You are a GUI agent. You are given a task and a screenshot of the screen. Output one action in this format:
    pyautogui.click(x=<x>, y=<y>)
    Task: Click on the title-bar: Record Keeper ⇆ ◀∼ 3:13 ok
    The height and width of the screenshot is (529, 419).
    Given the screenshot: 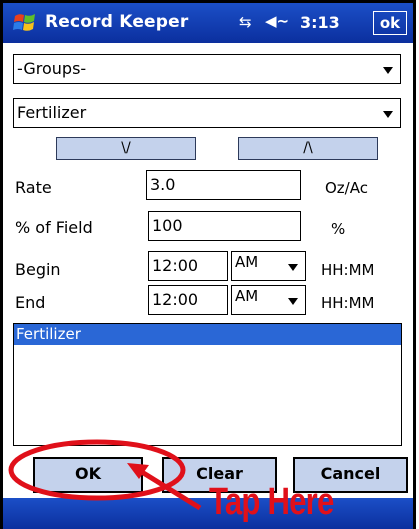 What is the action you would take?
    pyautogui.click(x=208, y=23)
    